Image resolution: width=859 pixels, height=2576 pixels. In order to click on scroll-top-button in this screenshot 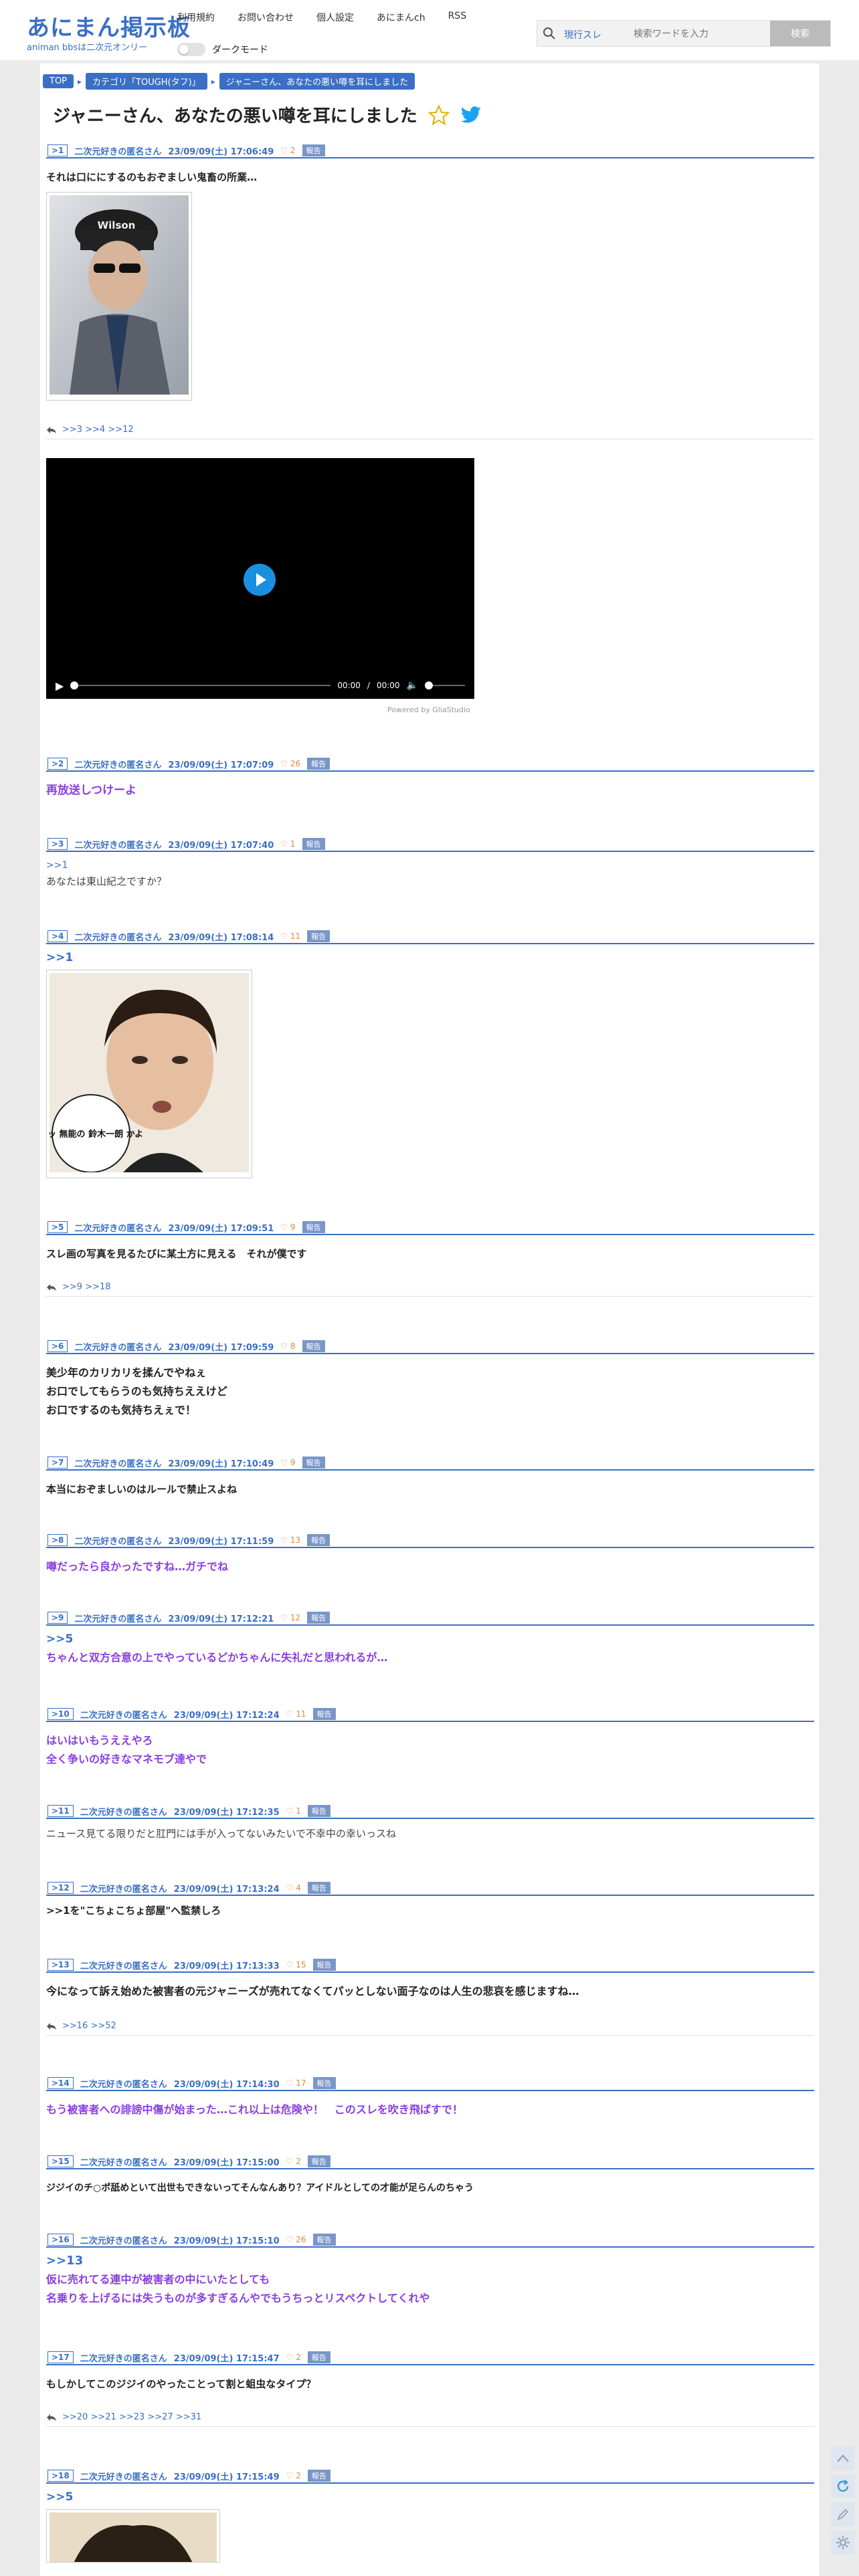, I will do `click(843, 2458)`.